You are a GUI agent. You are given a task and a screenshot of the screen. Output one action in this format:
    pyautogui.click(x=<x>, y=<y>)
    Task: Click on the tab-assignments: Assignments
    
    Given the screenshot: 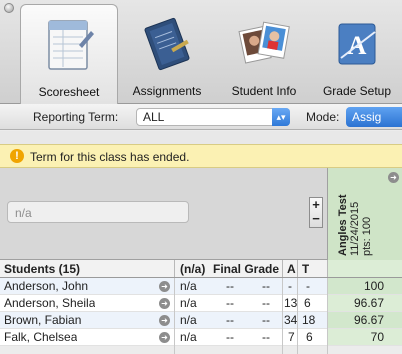 What is the action you would take?
    pyautogui.click(x=167, y=54)
    